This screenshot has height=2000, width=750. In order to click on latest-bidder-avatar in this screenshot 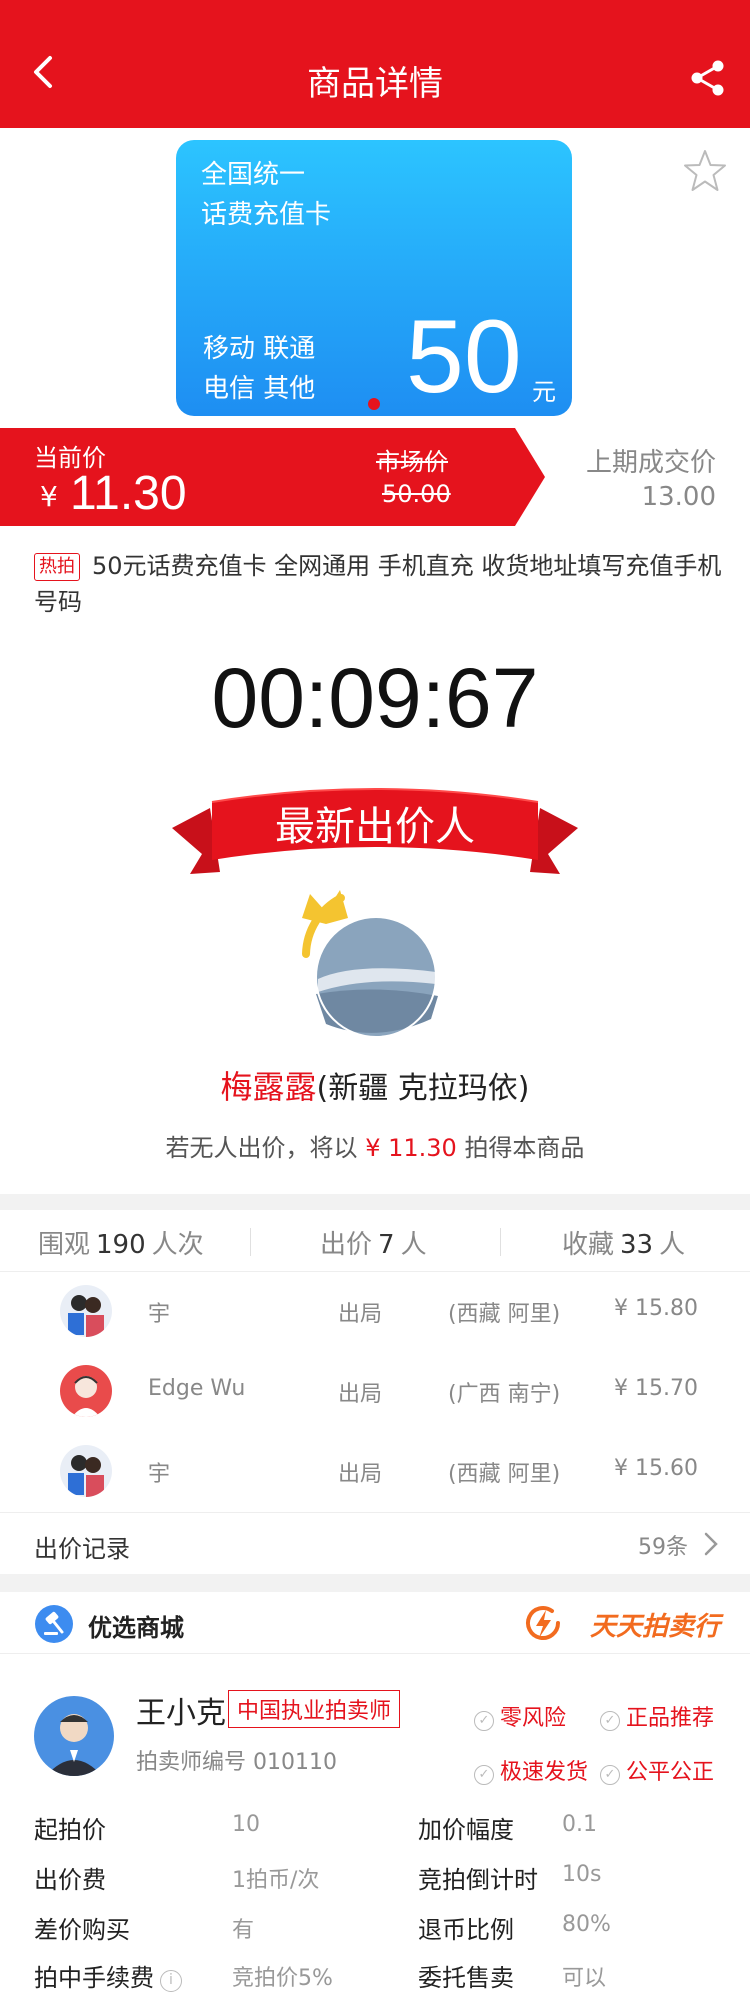, I will do `click(370, 964)`.